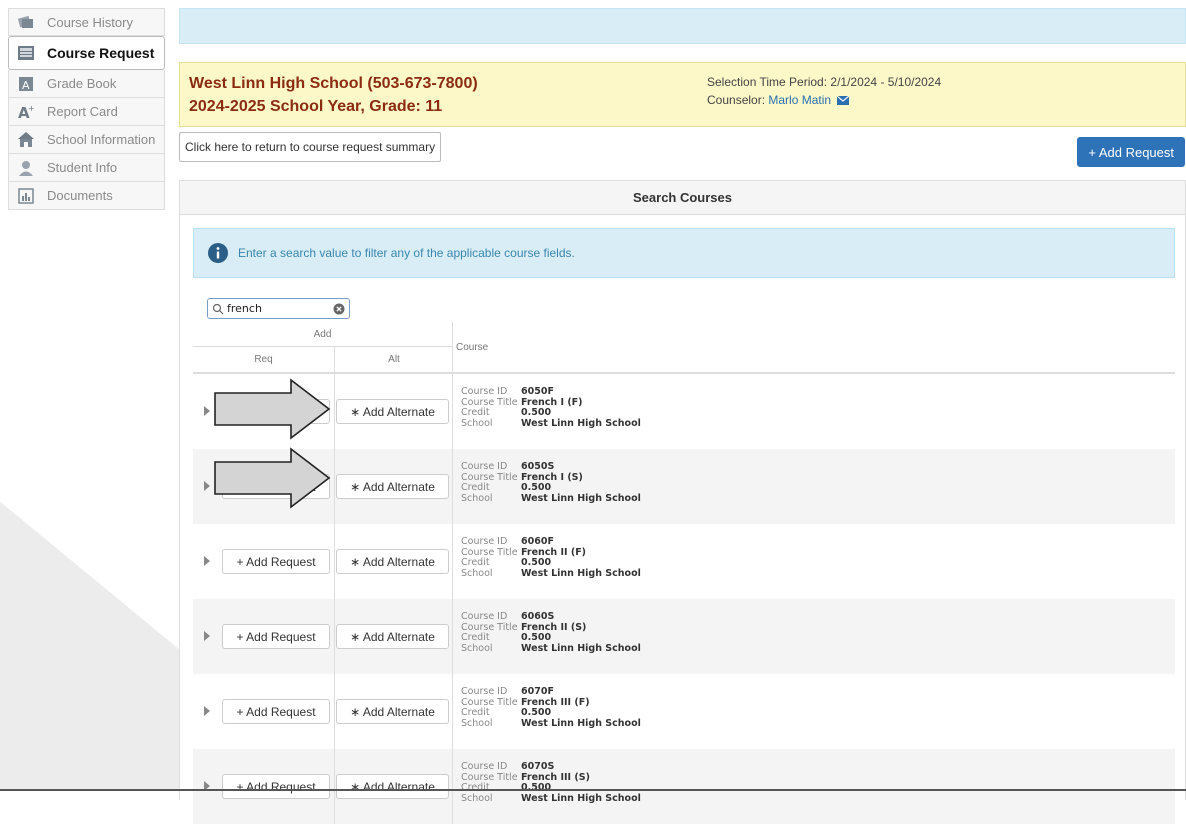 This screenshot has width=1186, height=824. I want to click on counselor-link: Marlo Matin, so click(799, 100).